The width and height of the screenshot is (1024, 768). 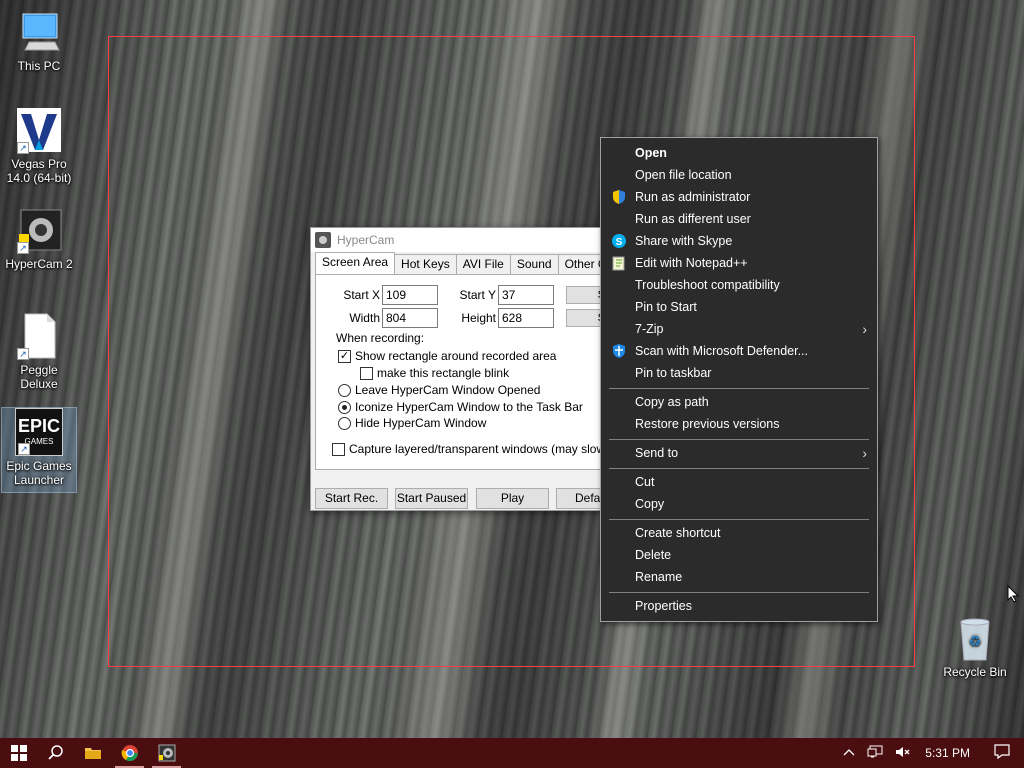 I want to click on tab-hot-keys: Hot Keys, so click(x=425, y=264).